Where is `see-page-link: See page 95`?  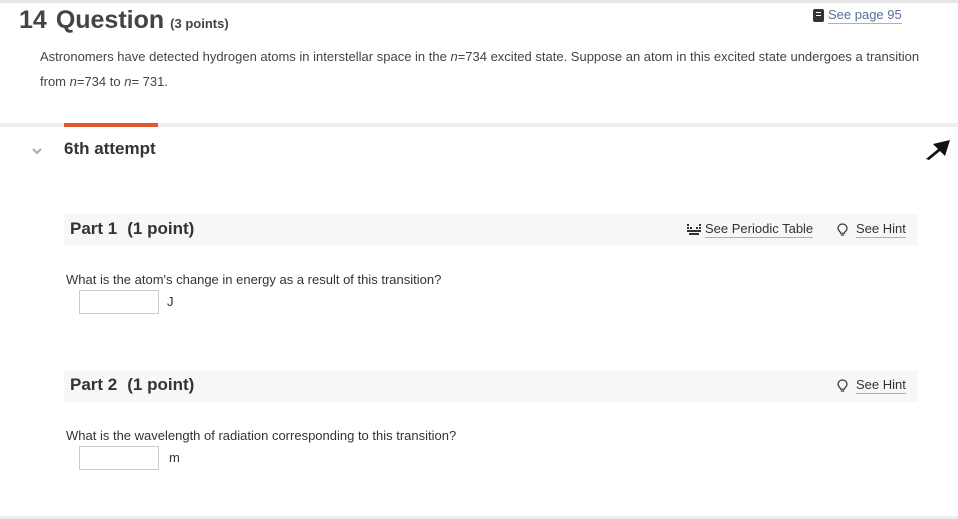 see-page-link: See page 95 is located at coordinates (857, 15).